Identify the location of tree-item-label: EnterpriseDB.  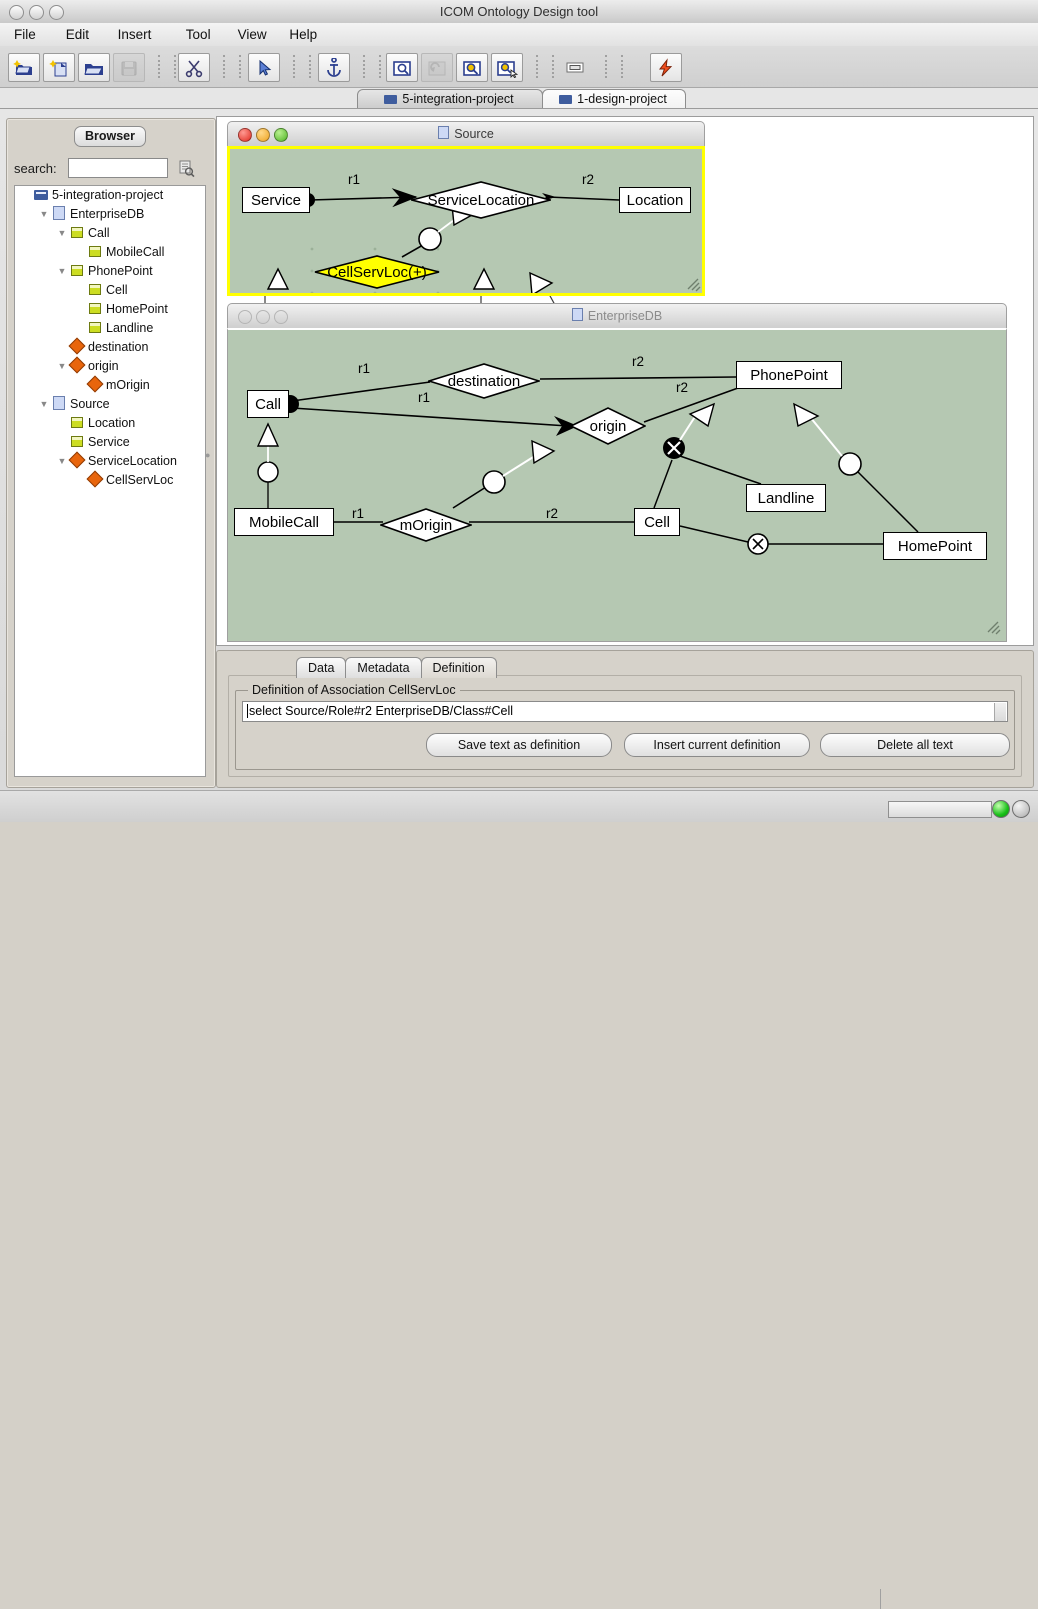
(107, 214).